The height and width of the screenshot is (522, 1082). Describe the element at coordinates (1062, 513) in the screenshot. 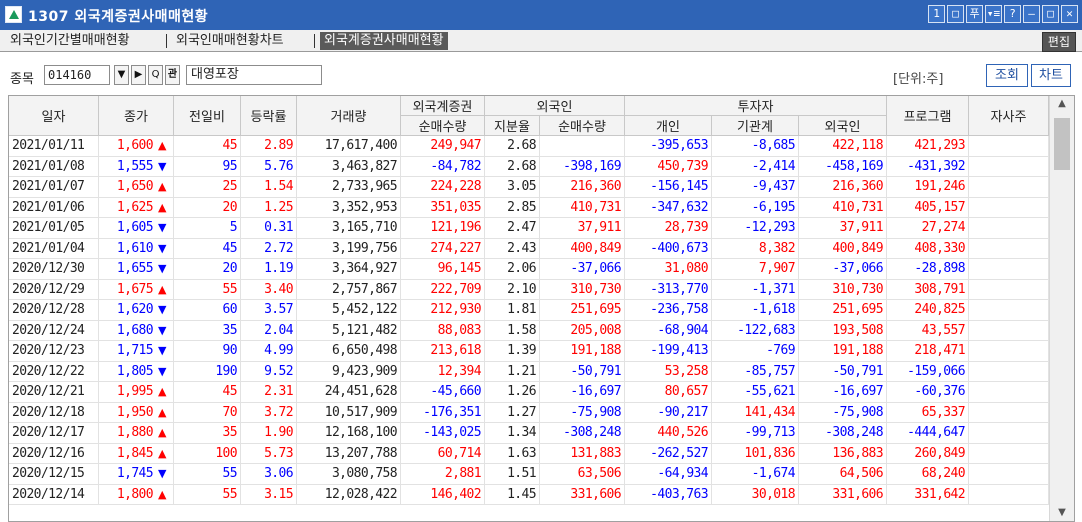

I see `scroll-down-icon: ▼` at that location.